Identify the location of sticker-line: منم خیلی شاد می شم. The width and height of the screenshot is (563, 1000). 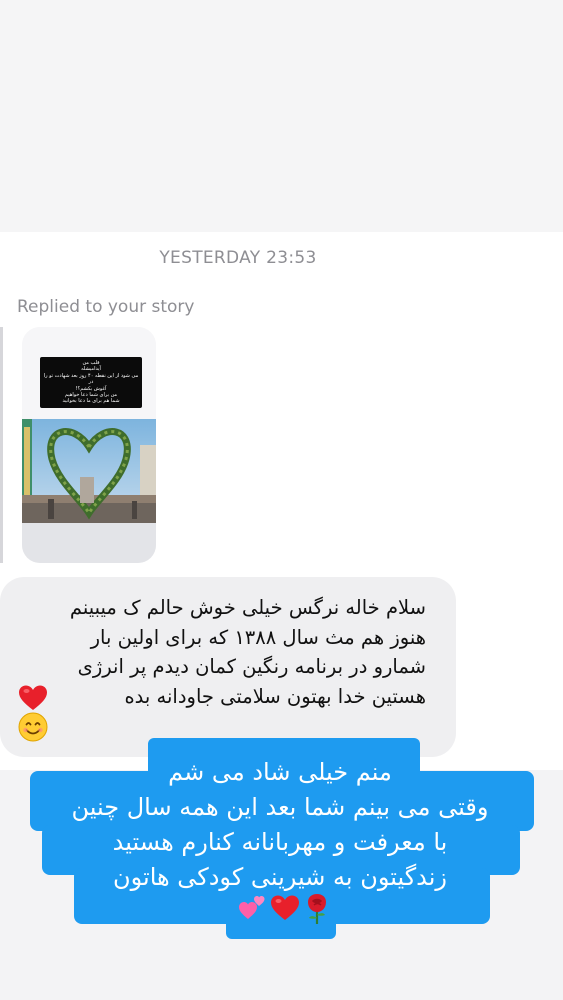
(280, 772).